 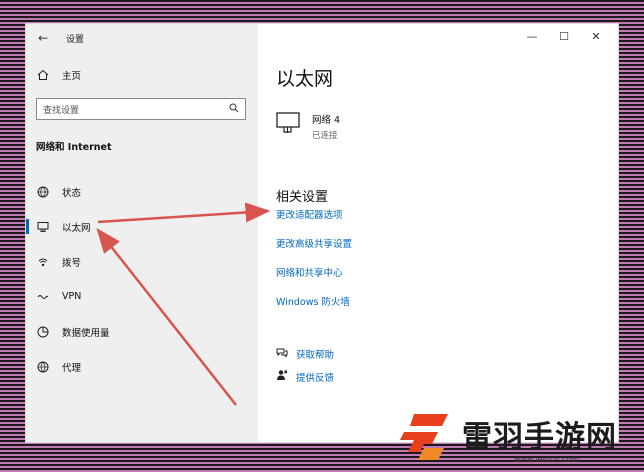 What do you see at coordinates (314, 251) in the screenshot?
I see `link-advanced-sharing: 更改高级共享设置` at bounding box center [314, 251].